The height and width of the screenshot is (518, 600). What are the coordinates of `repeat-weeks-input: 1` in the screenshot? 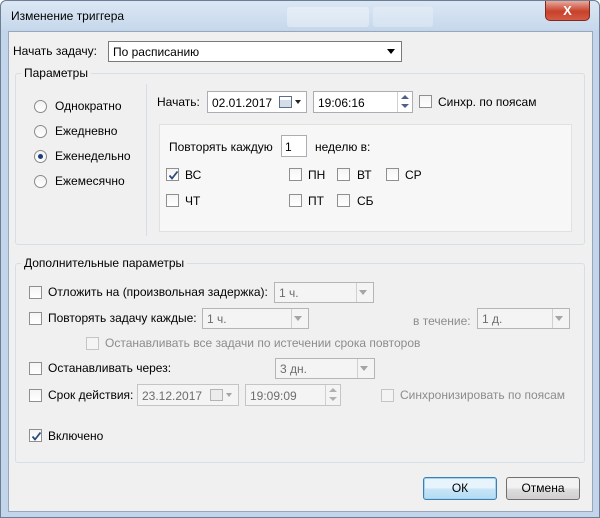 It's located at (294, 146).